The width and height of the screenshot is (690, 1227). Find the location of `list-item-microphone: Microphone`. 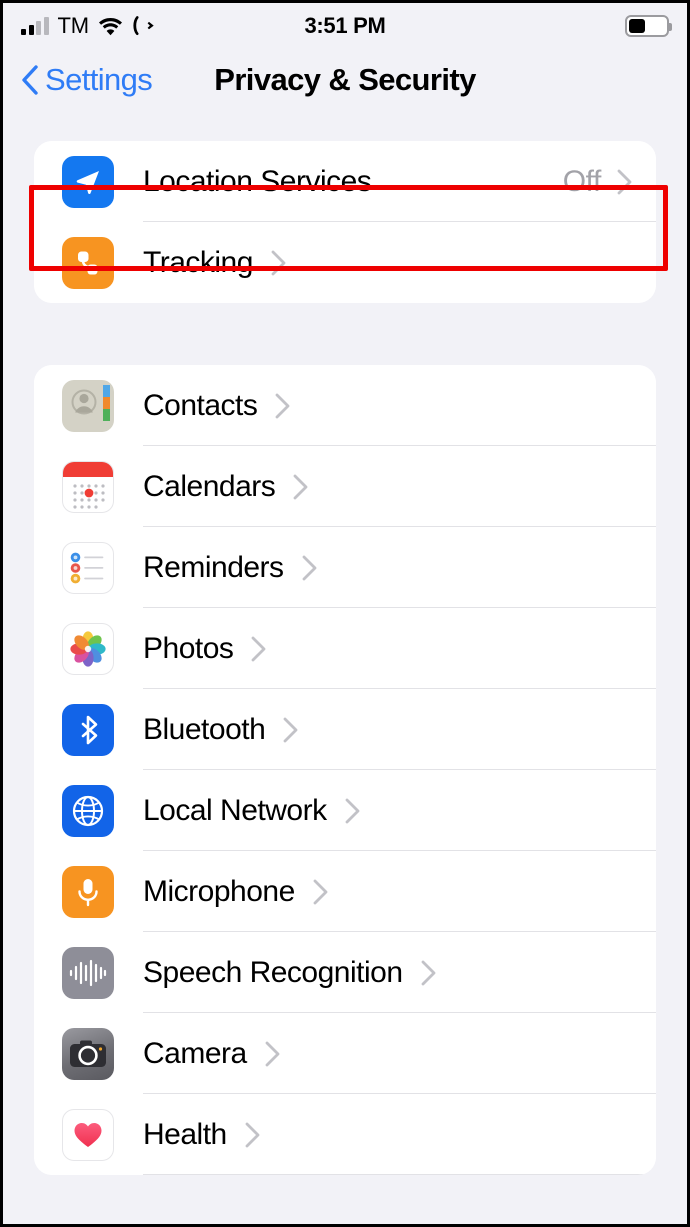

list-item-microphone: Microphone is located at coordinates (345, 891).